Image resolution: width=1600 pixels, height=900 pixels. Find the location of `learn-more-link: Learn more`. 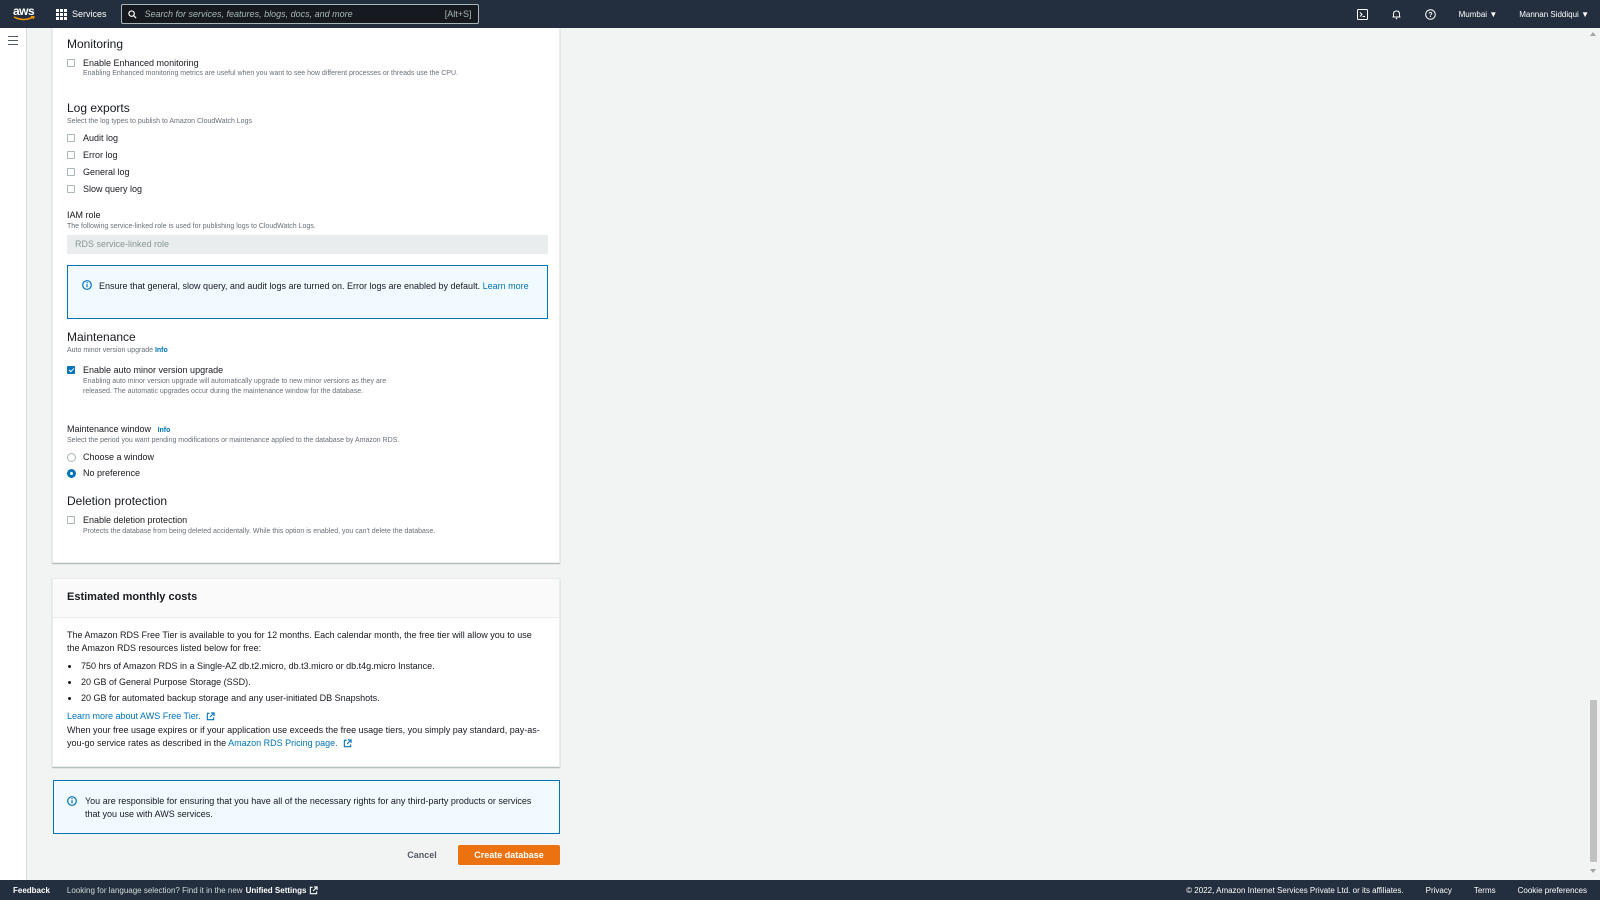

learn-more-link: Learn more is located at coordinates (506, 286).